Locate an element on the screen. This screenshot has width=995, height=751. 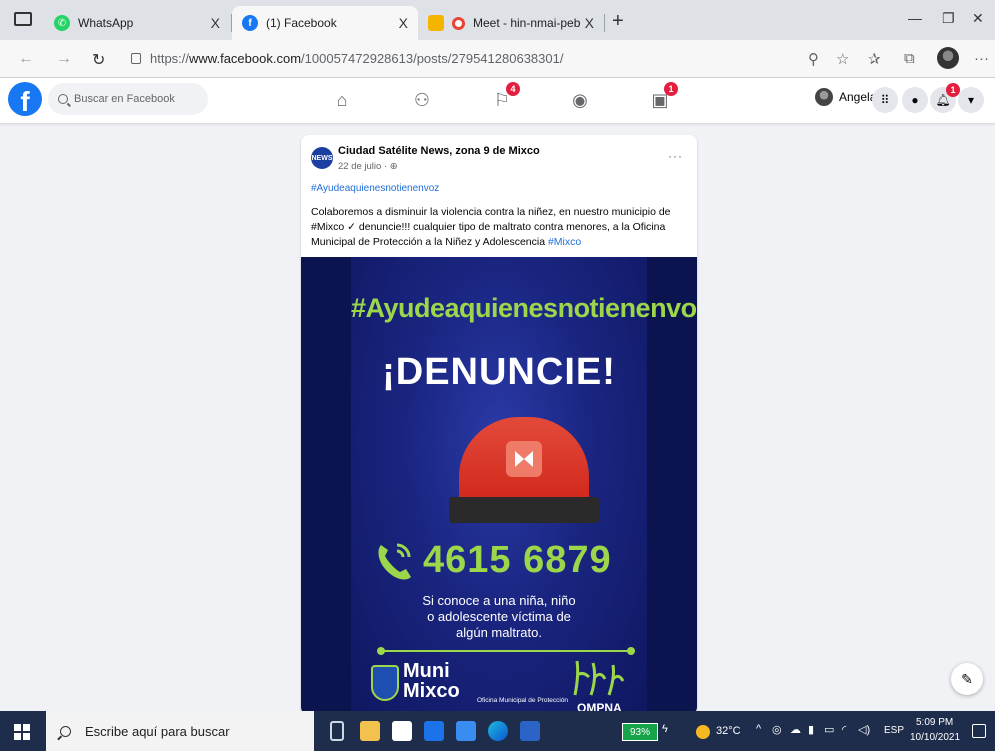
muni-logo-line: Mixco is located at coordinates (431, 691).